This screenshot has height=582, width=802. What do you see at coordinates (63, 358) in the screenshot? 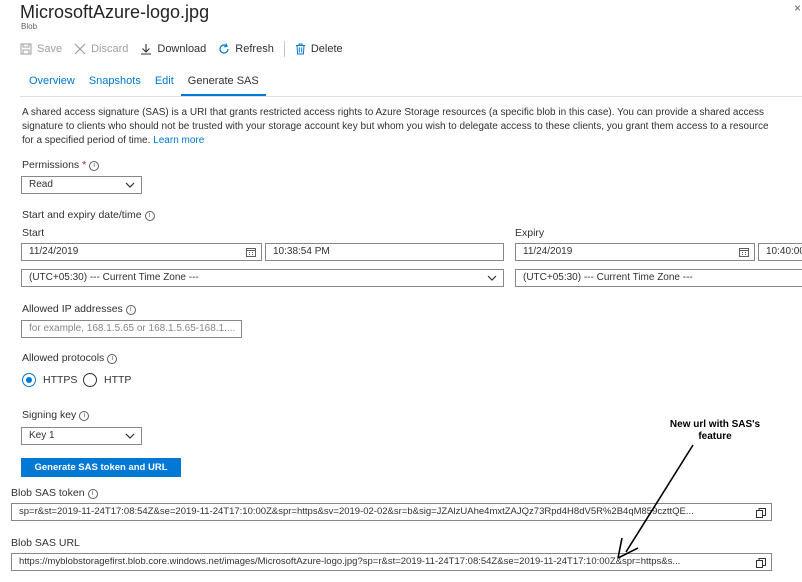
I see `protocols-label-text: Allowed protocols` at bounding box center [63, 358].